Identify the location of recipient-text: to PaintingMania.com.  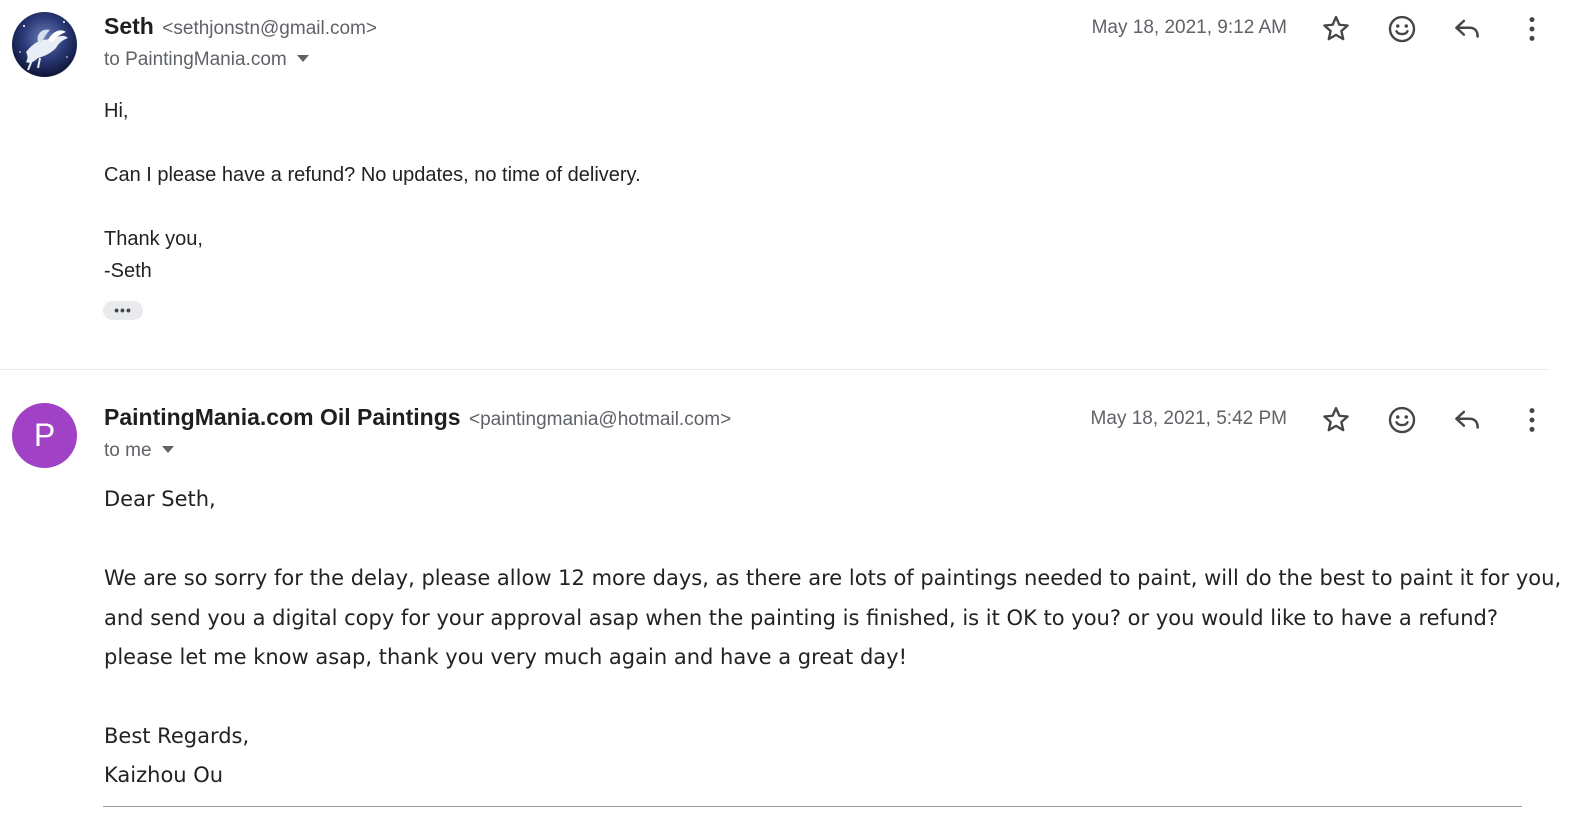
(195, 59).